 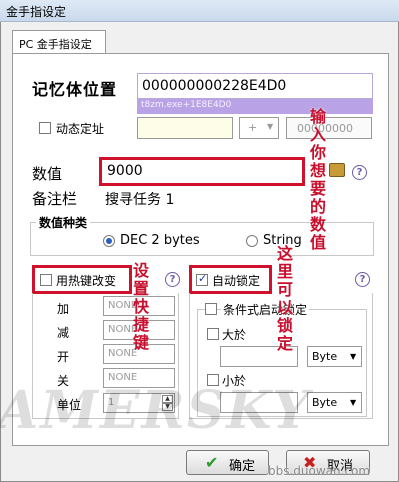 I want to click on note-label: 备注栏, so click(x=55, y=199).